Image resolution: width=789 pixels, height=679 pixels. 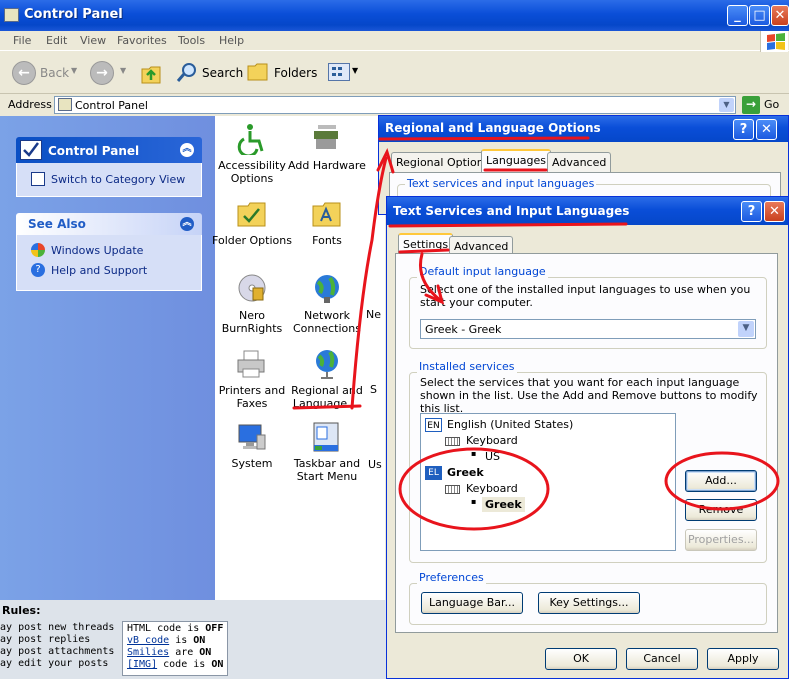 What do you see at coordinates (252, 140) in the screenshot?
I see `accessibility-icon` at bounding box center [252, 140].